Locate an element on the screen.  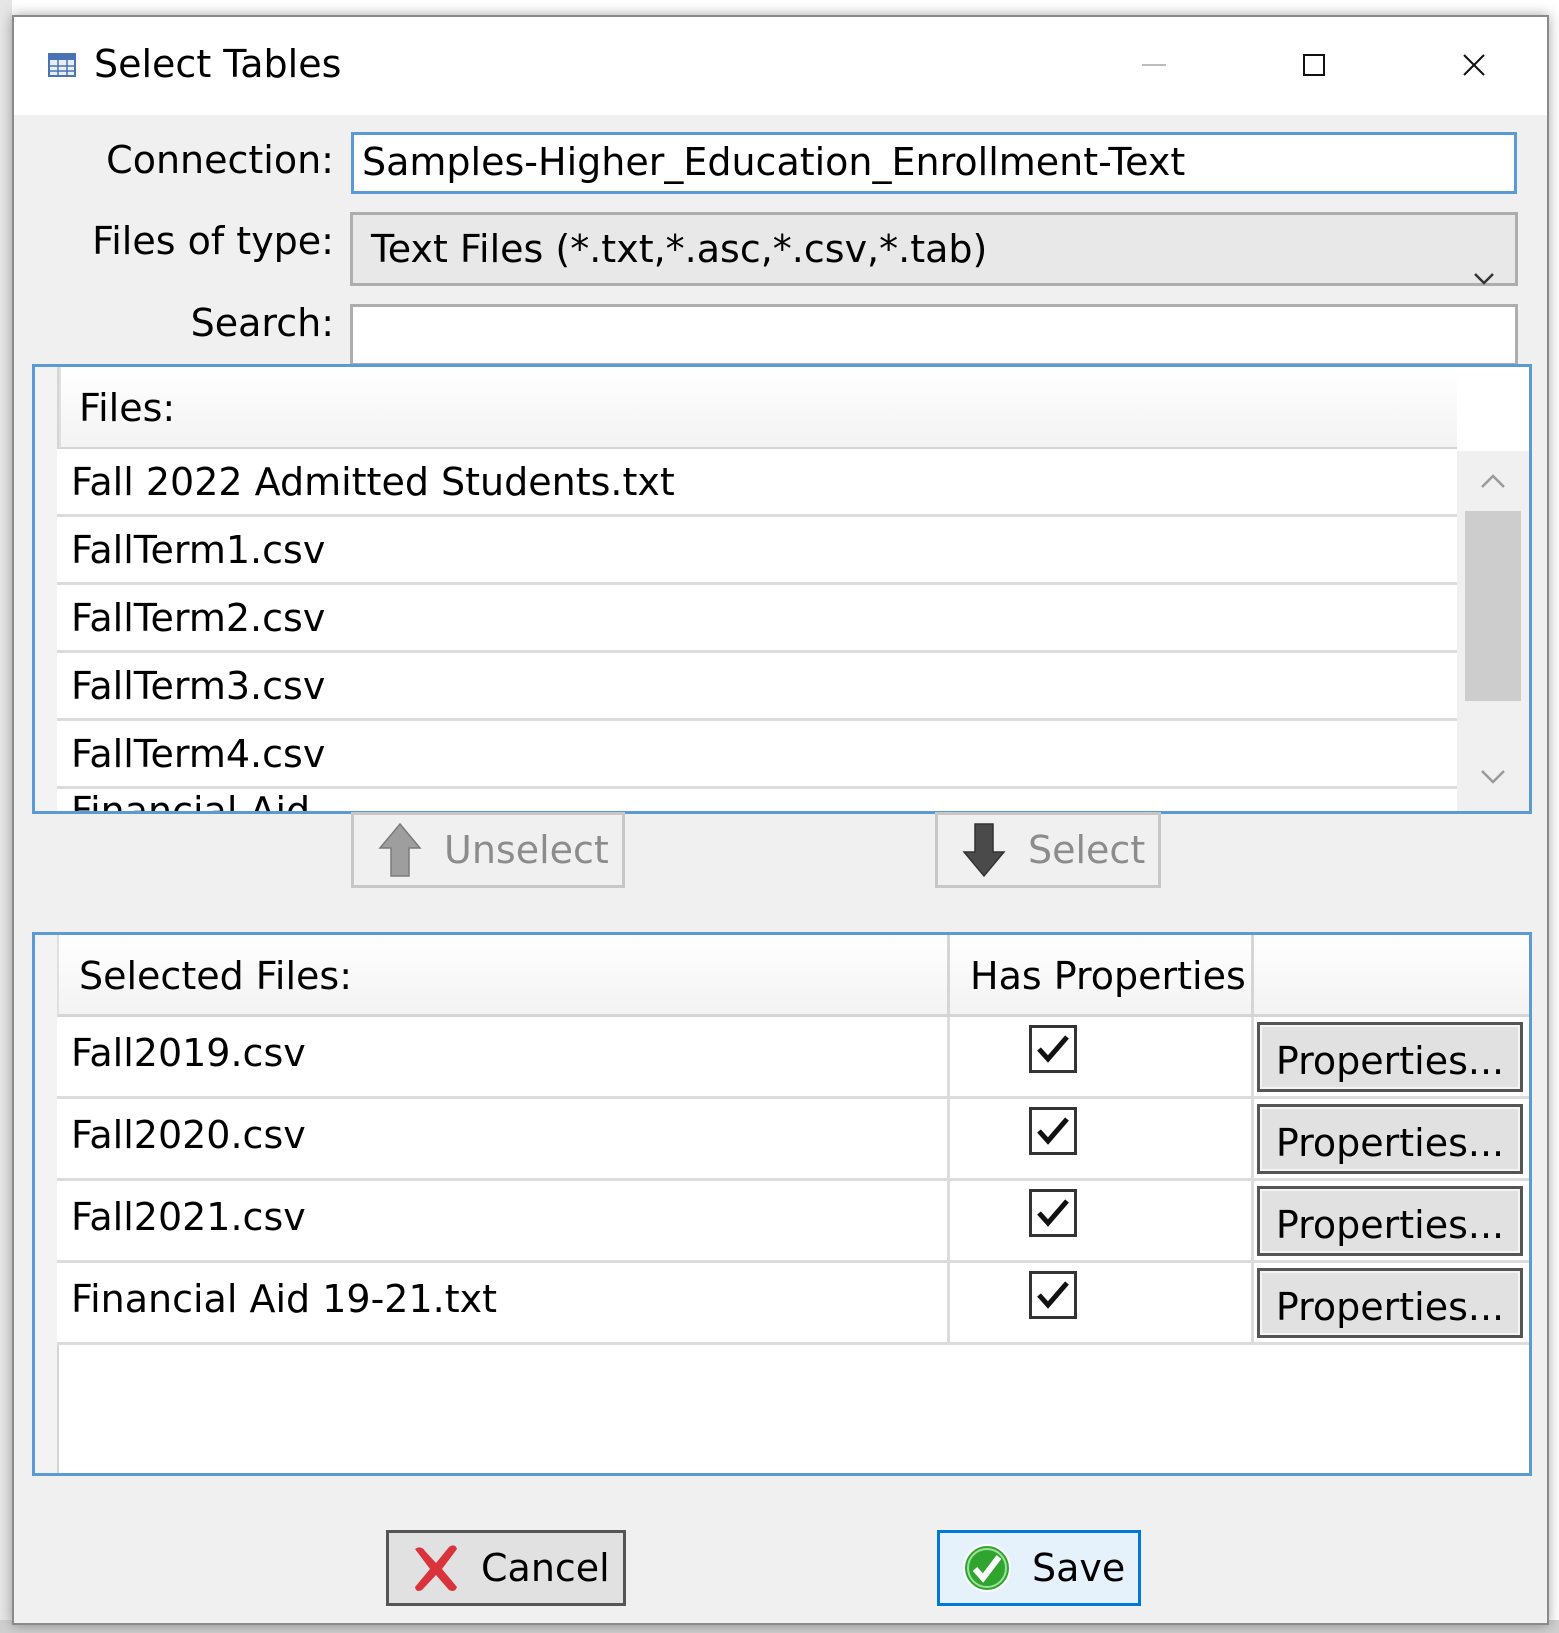
file-list-item: FallTerm3.csv is located at coordinates (757, 687).